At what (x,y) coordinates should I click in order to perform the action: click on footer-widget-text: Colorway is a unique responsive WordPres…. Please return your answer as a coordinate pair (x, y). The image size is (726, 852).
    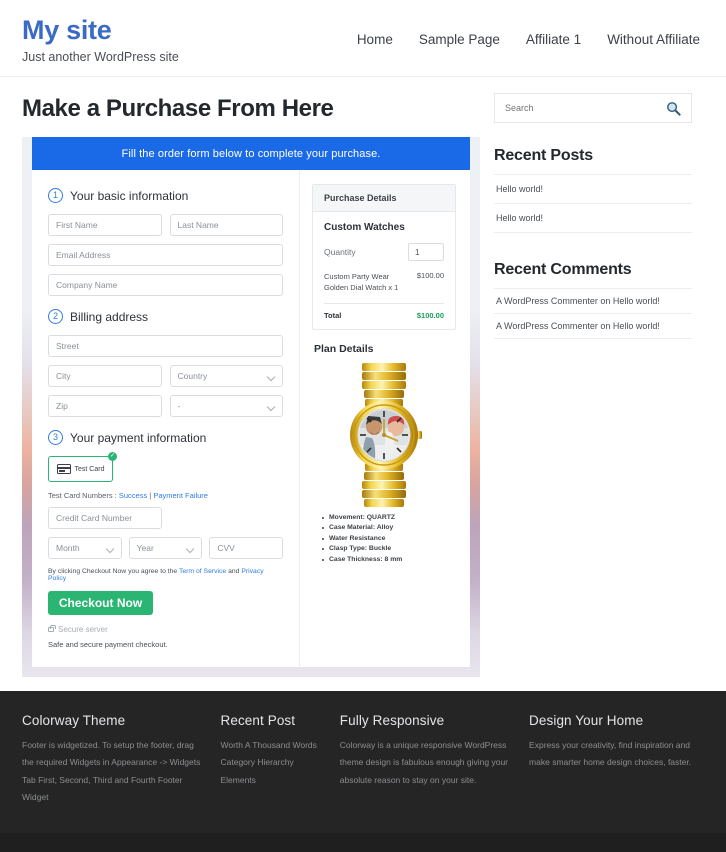
    Looking at the image, I should click on (424, 762).